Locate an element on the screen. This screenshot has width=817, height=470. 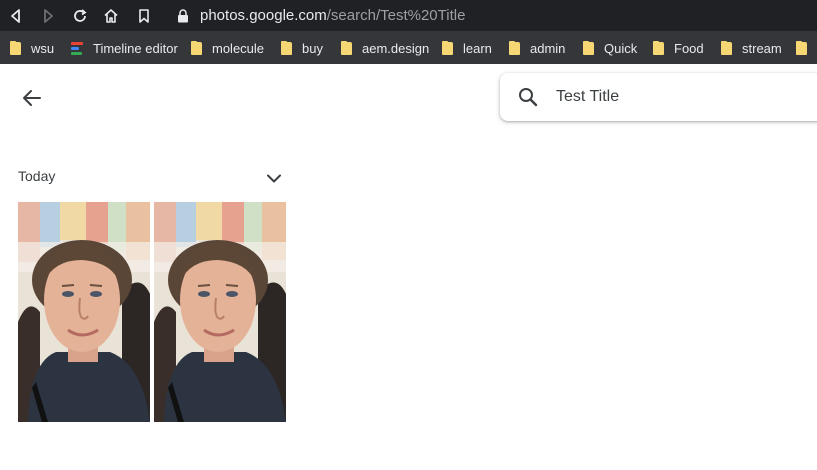
url-host: photos.google.com is located at coordinates (263, 15).